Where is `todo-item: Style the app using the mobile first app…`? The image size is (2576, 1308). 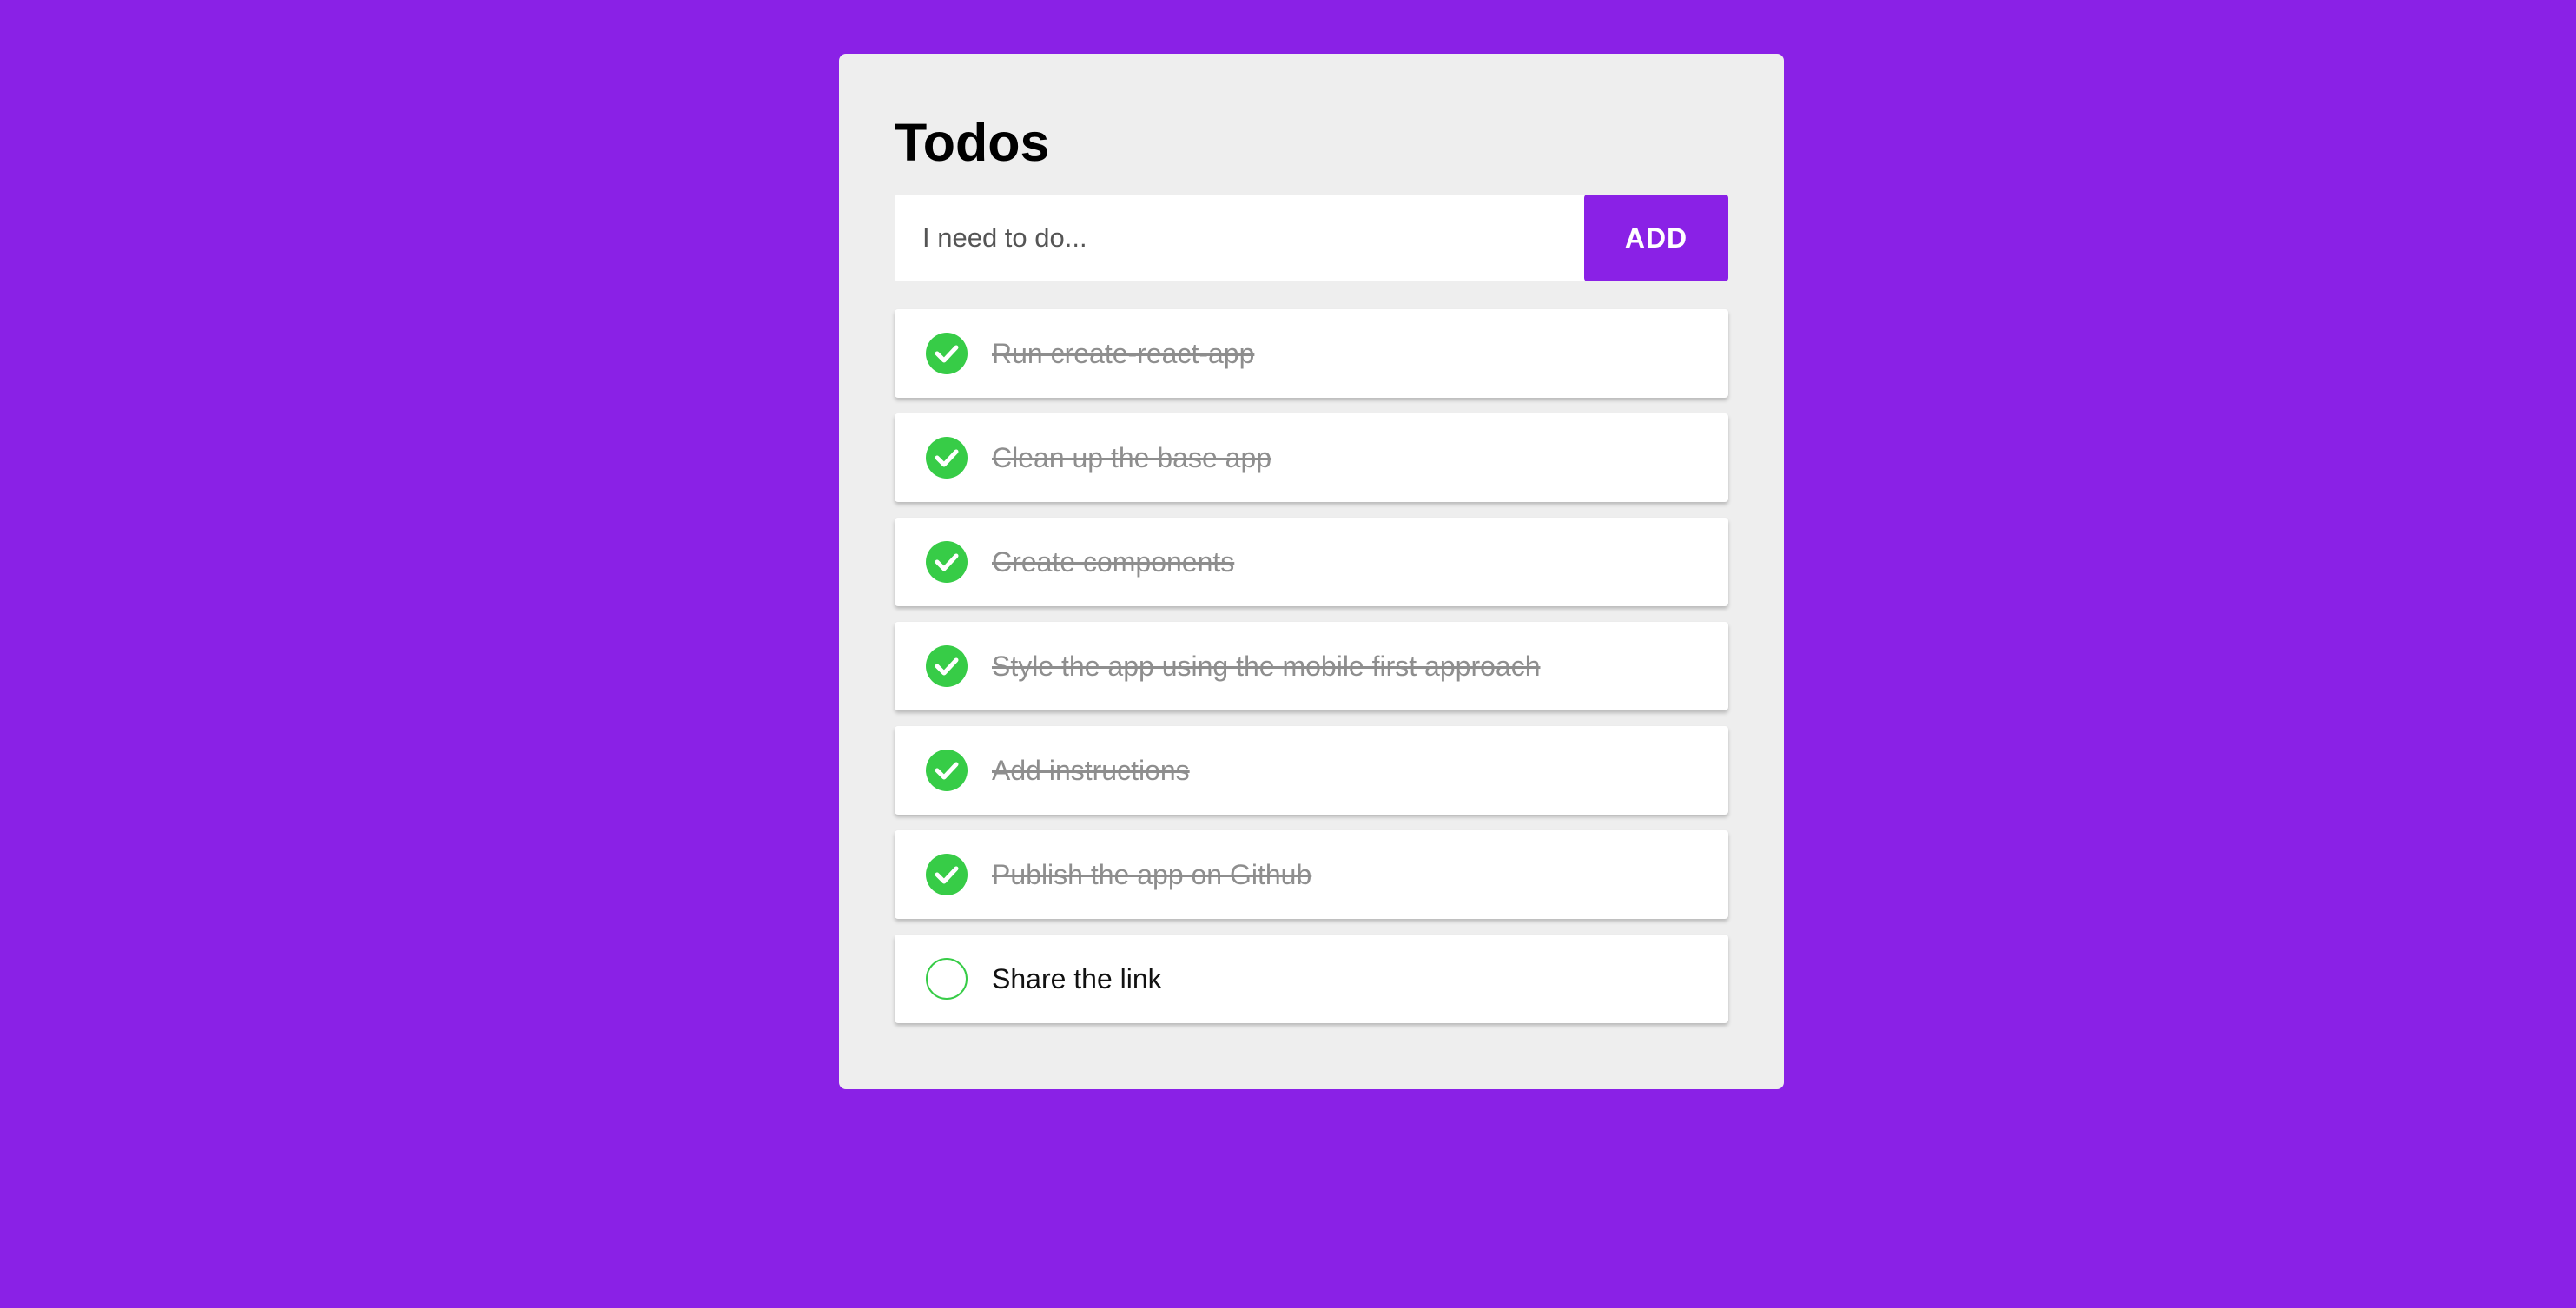
todo-item: Style the app using the mobile first app… is located at coordinates (1312, 666).